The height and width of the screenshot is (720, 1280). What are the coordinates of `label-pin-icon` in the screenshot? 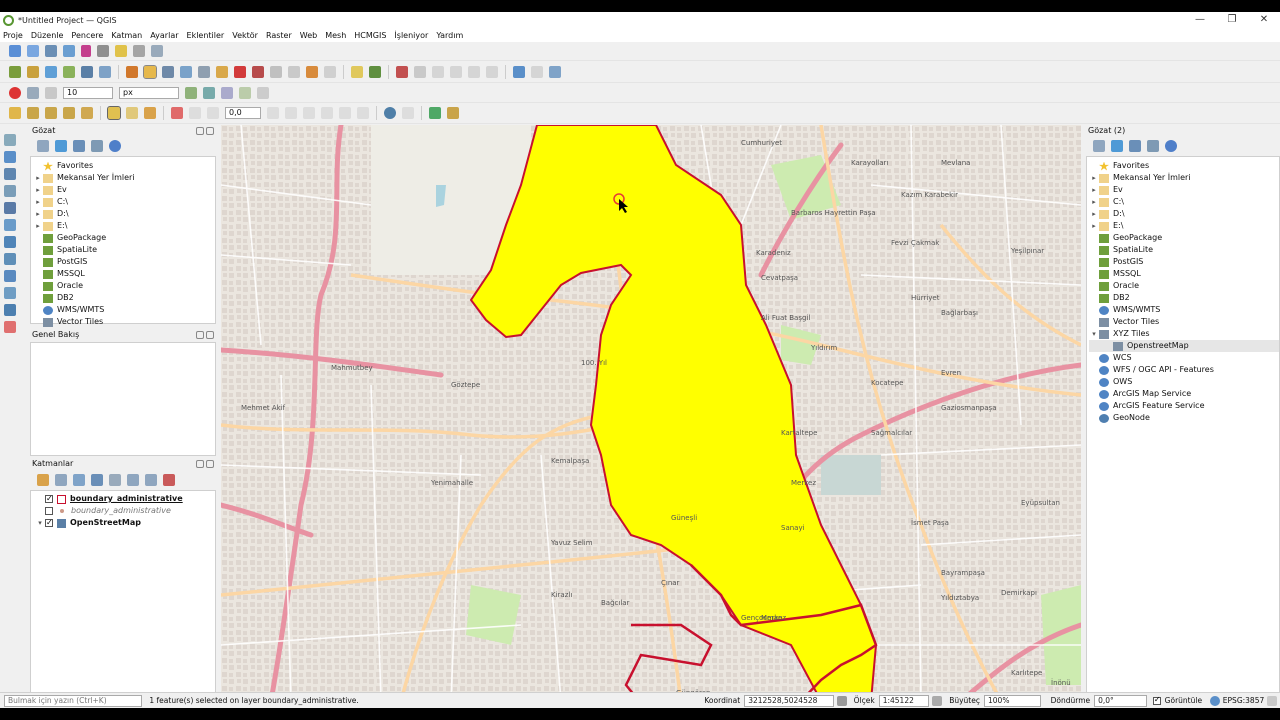 It's located at (375, 71).